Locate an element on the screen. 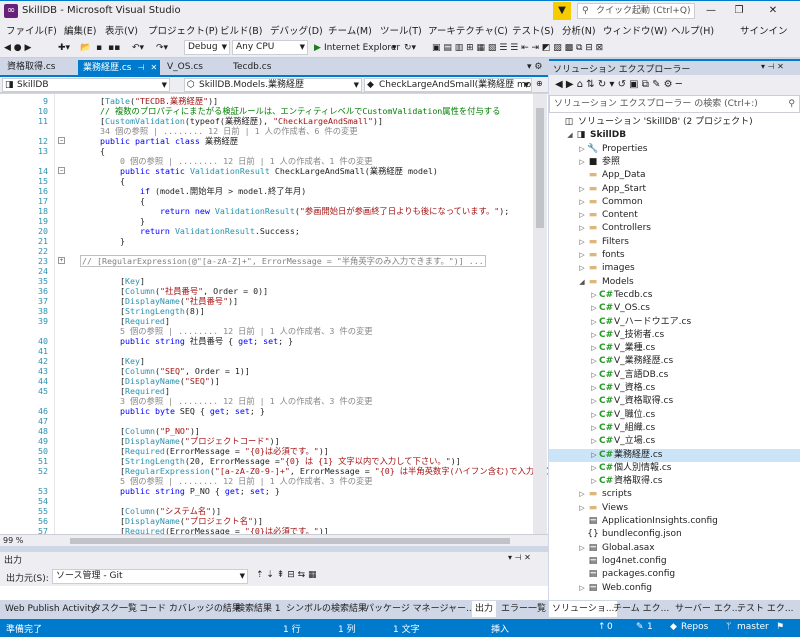  status-branch: master is located at coordinates (753, 627).